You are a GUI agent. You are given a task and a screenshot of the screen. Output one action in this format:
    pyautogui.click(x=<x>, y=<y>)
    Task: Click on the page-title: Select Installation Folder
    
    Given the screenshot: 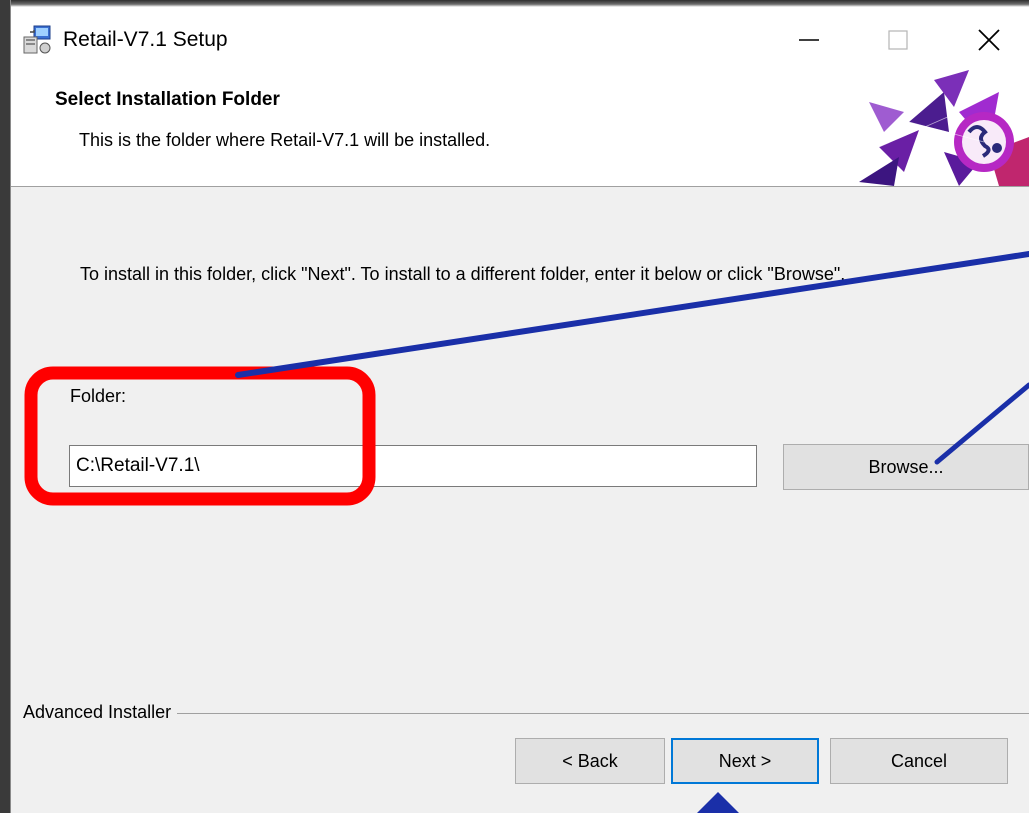 What is the action you would take?
    pyautogui.click(x=167, y=99)
    